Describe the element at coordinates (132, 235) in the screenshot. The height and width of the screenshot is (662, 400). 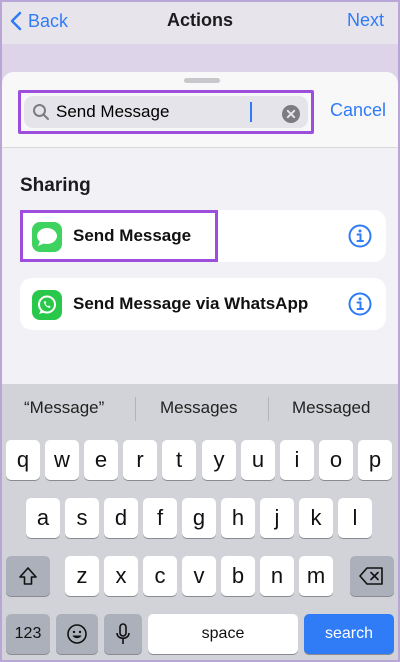
I see `action-label: Send Message` at that location.